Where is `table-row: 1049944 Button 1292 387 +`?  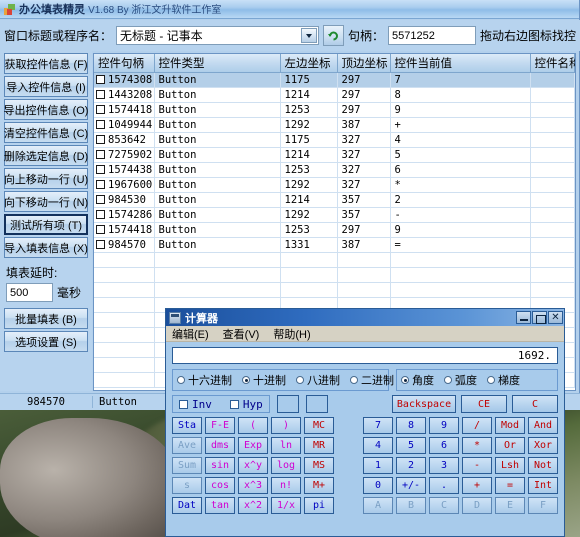 table-row: 1049944 Button 1292 387 + is located at coordinates (334, 125).